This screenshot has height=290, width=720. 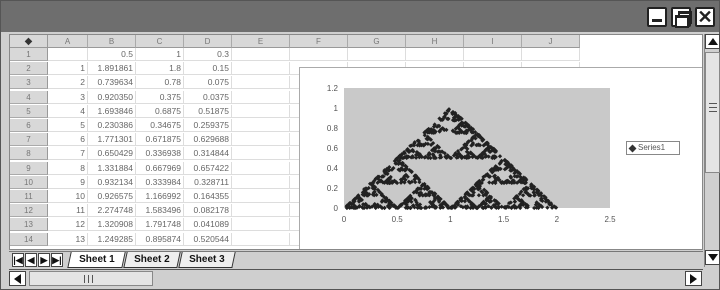 What do you see at coordinates (96, 260) in the screenshot?
I see `tab-sheet-1: Sheet 1` at bounding box center [96, 260].